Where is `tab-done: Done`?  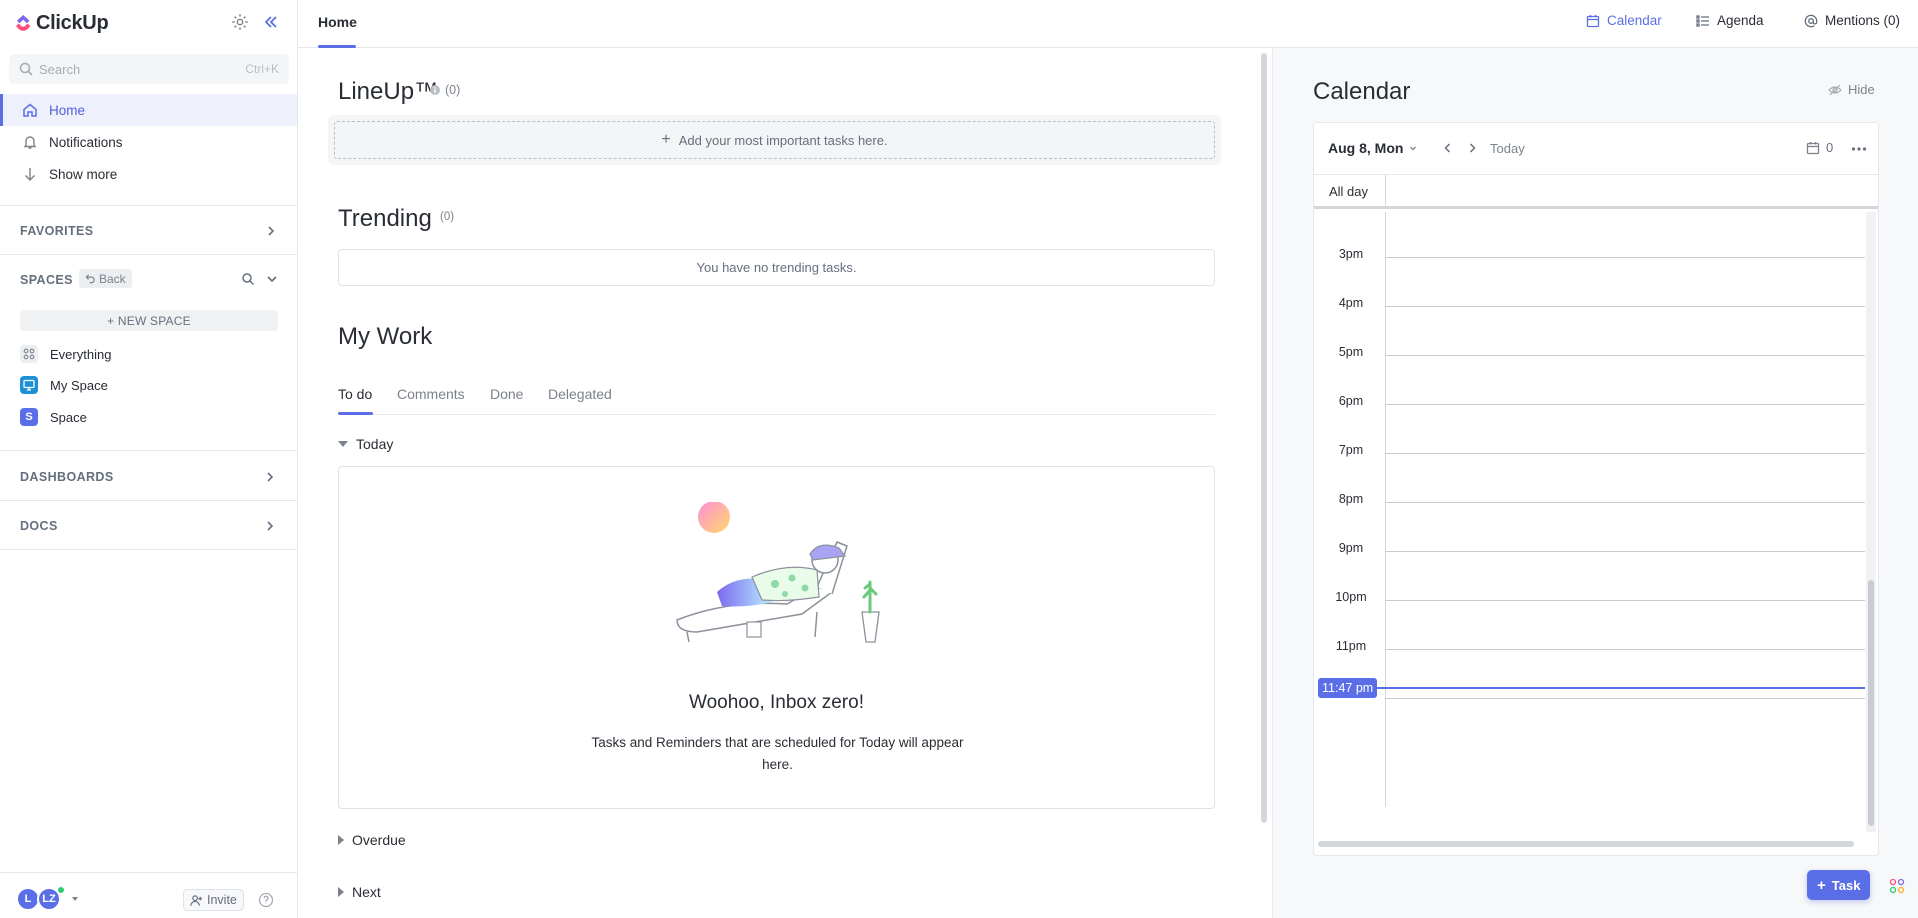 tab-done: Done is located at coordinates (506, 394).